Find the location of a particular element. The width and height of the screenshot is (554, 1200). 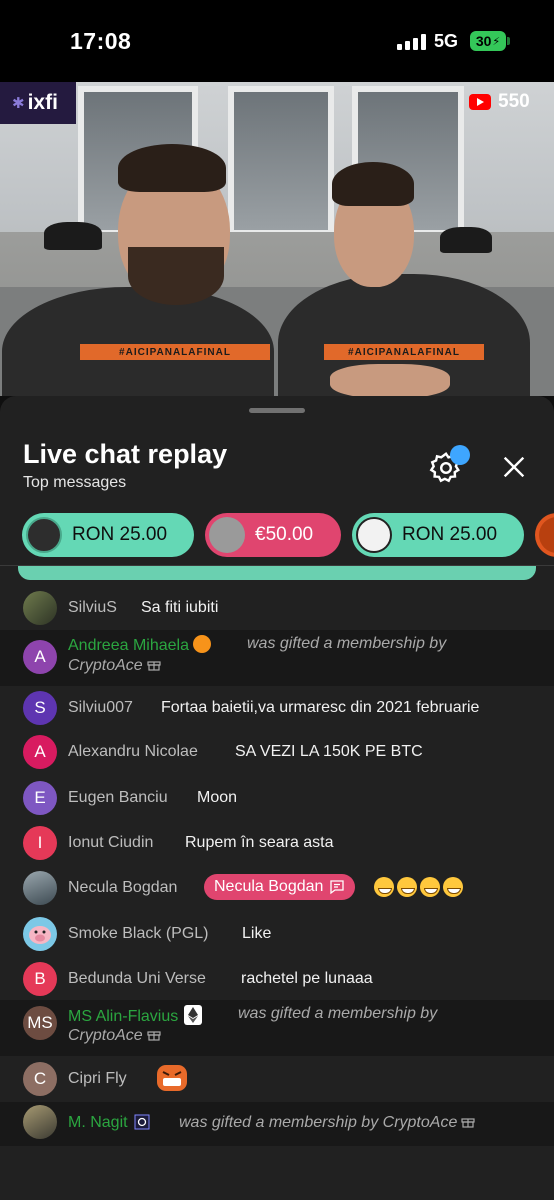

pinned-super-chat-edge is located at coordinates (277, 573).